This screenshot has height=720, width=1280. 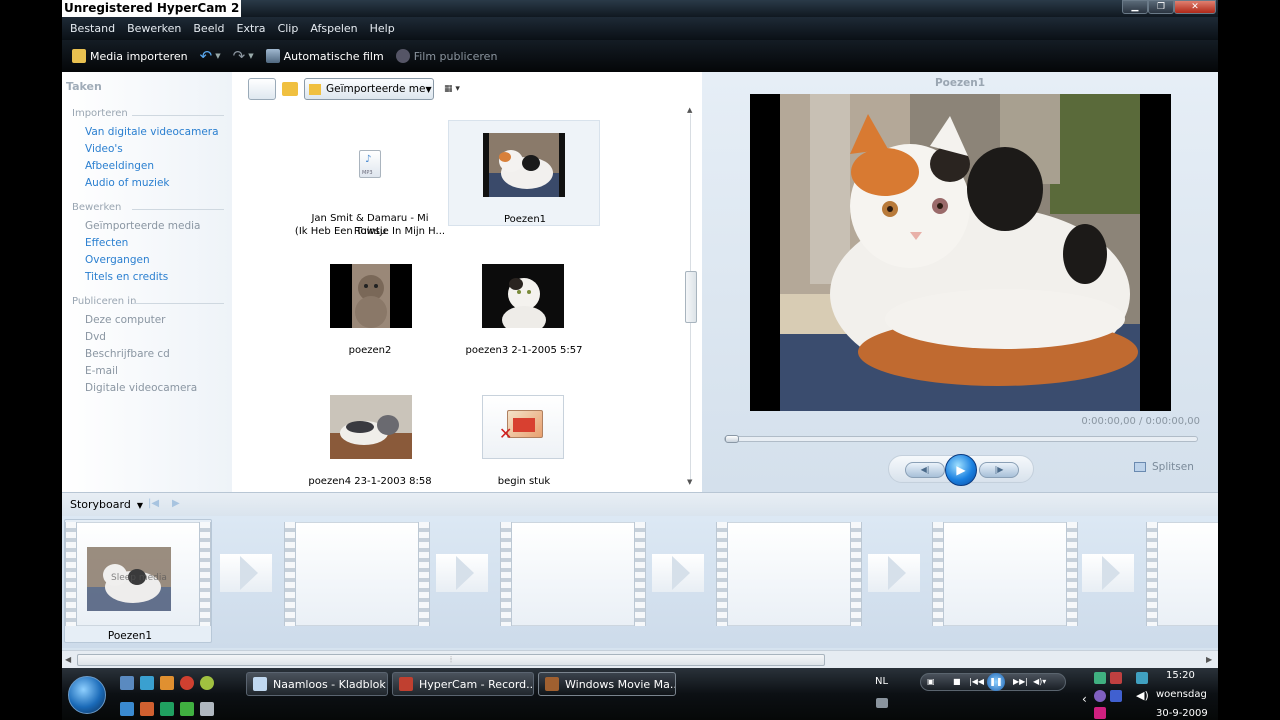 I want to click on speaker-icon: ◀), so click(x=1142, y=695).